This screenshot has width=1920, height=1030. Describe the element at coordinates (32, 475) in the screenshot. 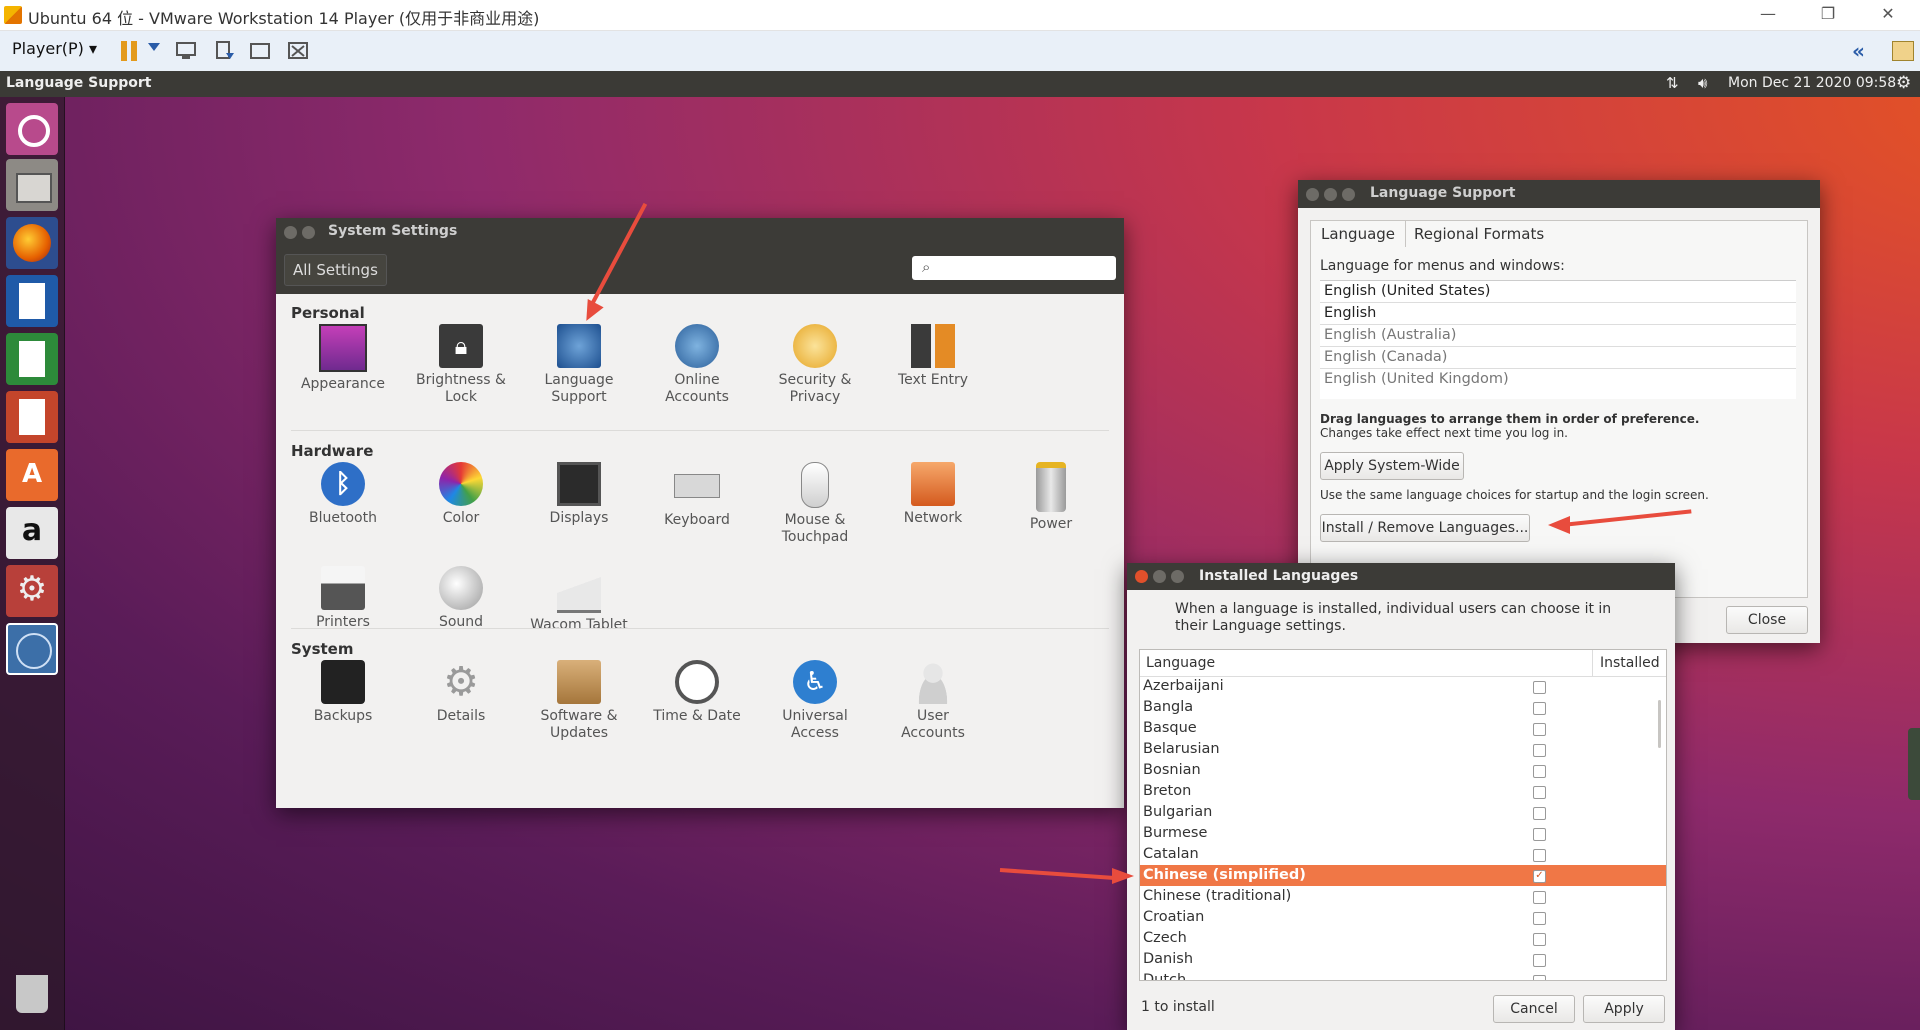

I see `software-center-icon: A` at that location.